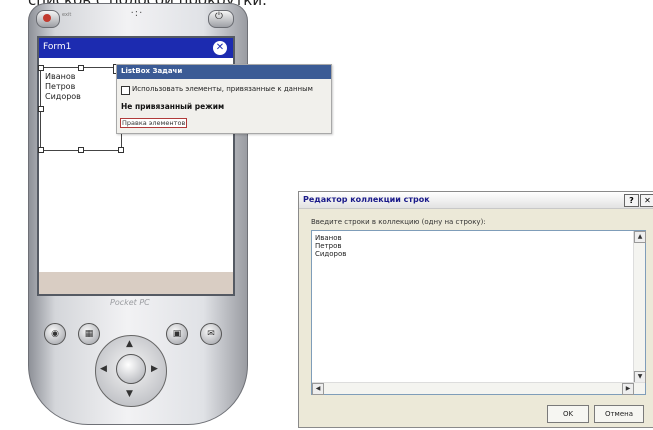 This screenshot has width=653, height=430. I want to click on textarea-line: Петров, so click(328, 246).